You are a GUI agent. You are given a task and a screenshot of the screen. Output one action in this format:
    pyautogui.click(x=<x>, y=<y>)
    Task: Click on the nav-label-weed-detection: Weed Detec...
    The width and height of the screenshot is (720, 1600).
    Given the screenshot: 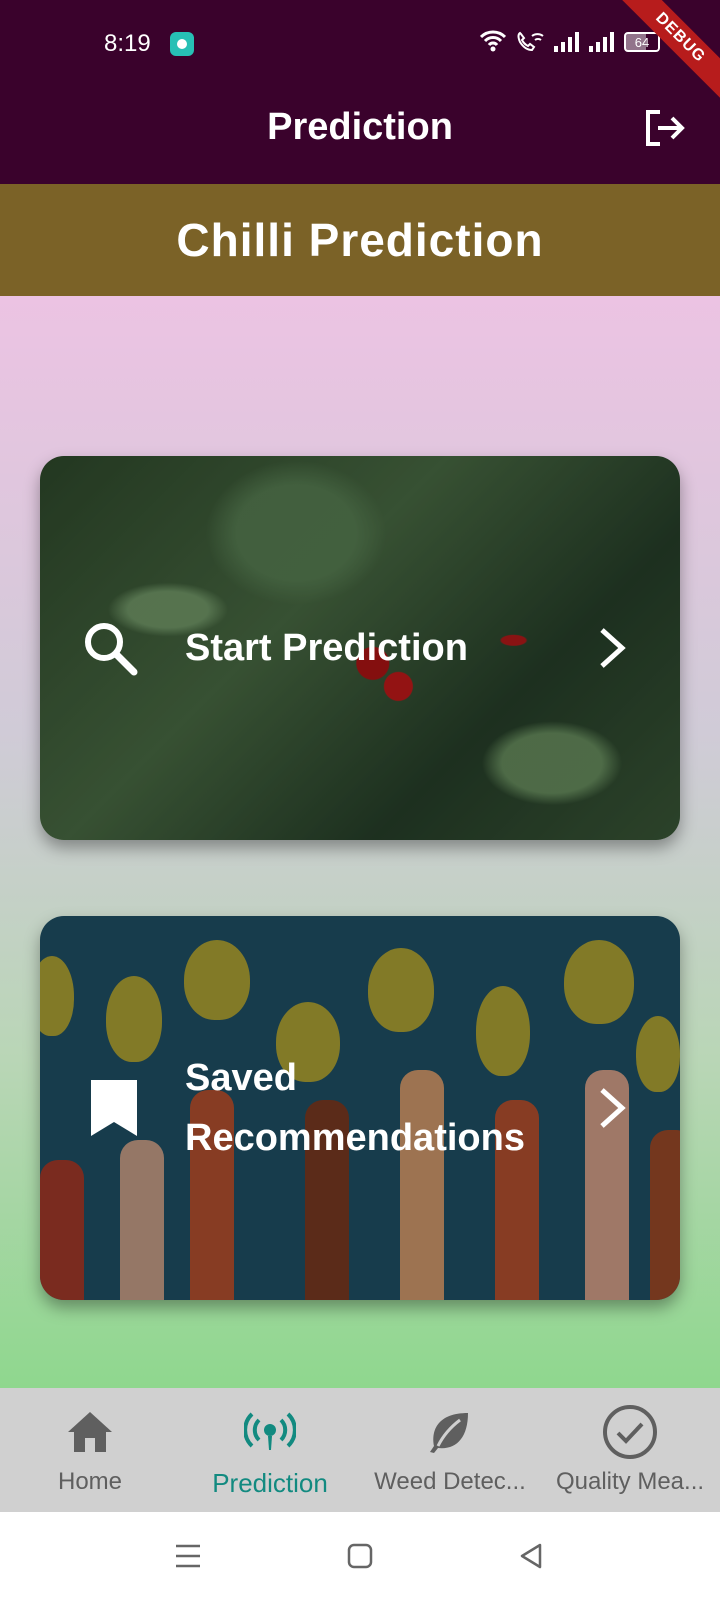 What is the action you would take?
    pyautogui.click(x=450, y=1481)
    